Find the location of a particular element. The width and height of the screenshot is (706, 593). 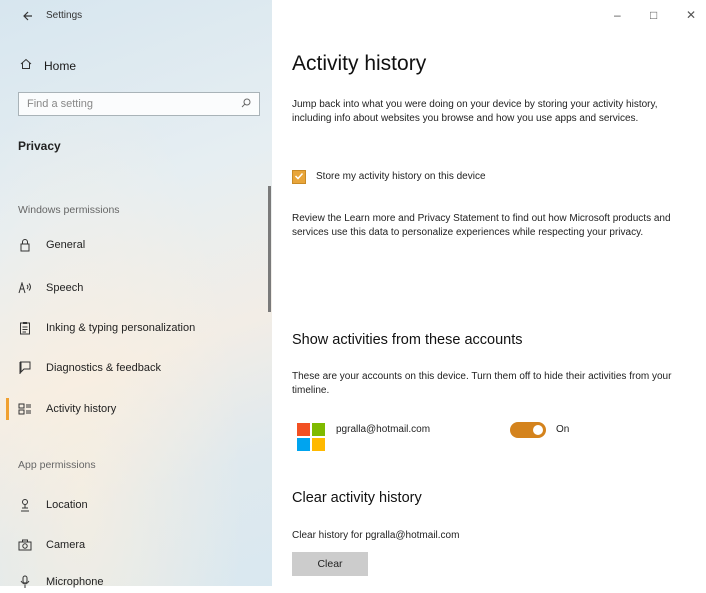

account-toggle is located at coordinates (528, 430).